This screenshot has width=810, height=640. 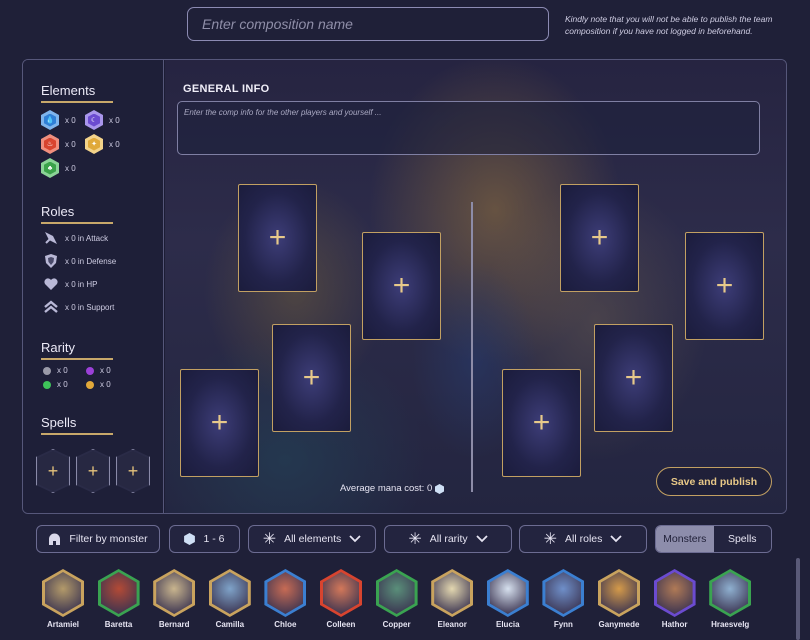 I want to click on roster-monster-baretta: Baretta, so click(x=119, y=599).